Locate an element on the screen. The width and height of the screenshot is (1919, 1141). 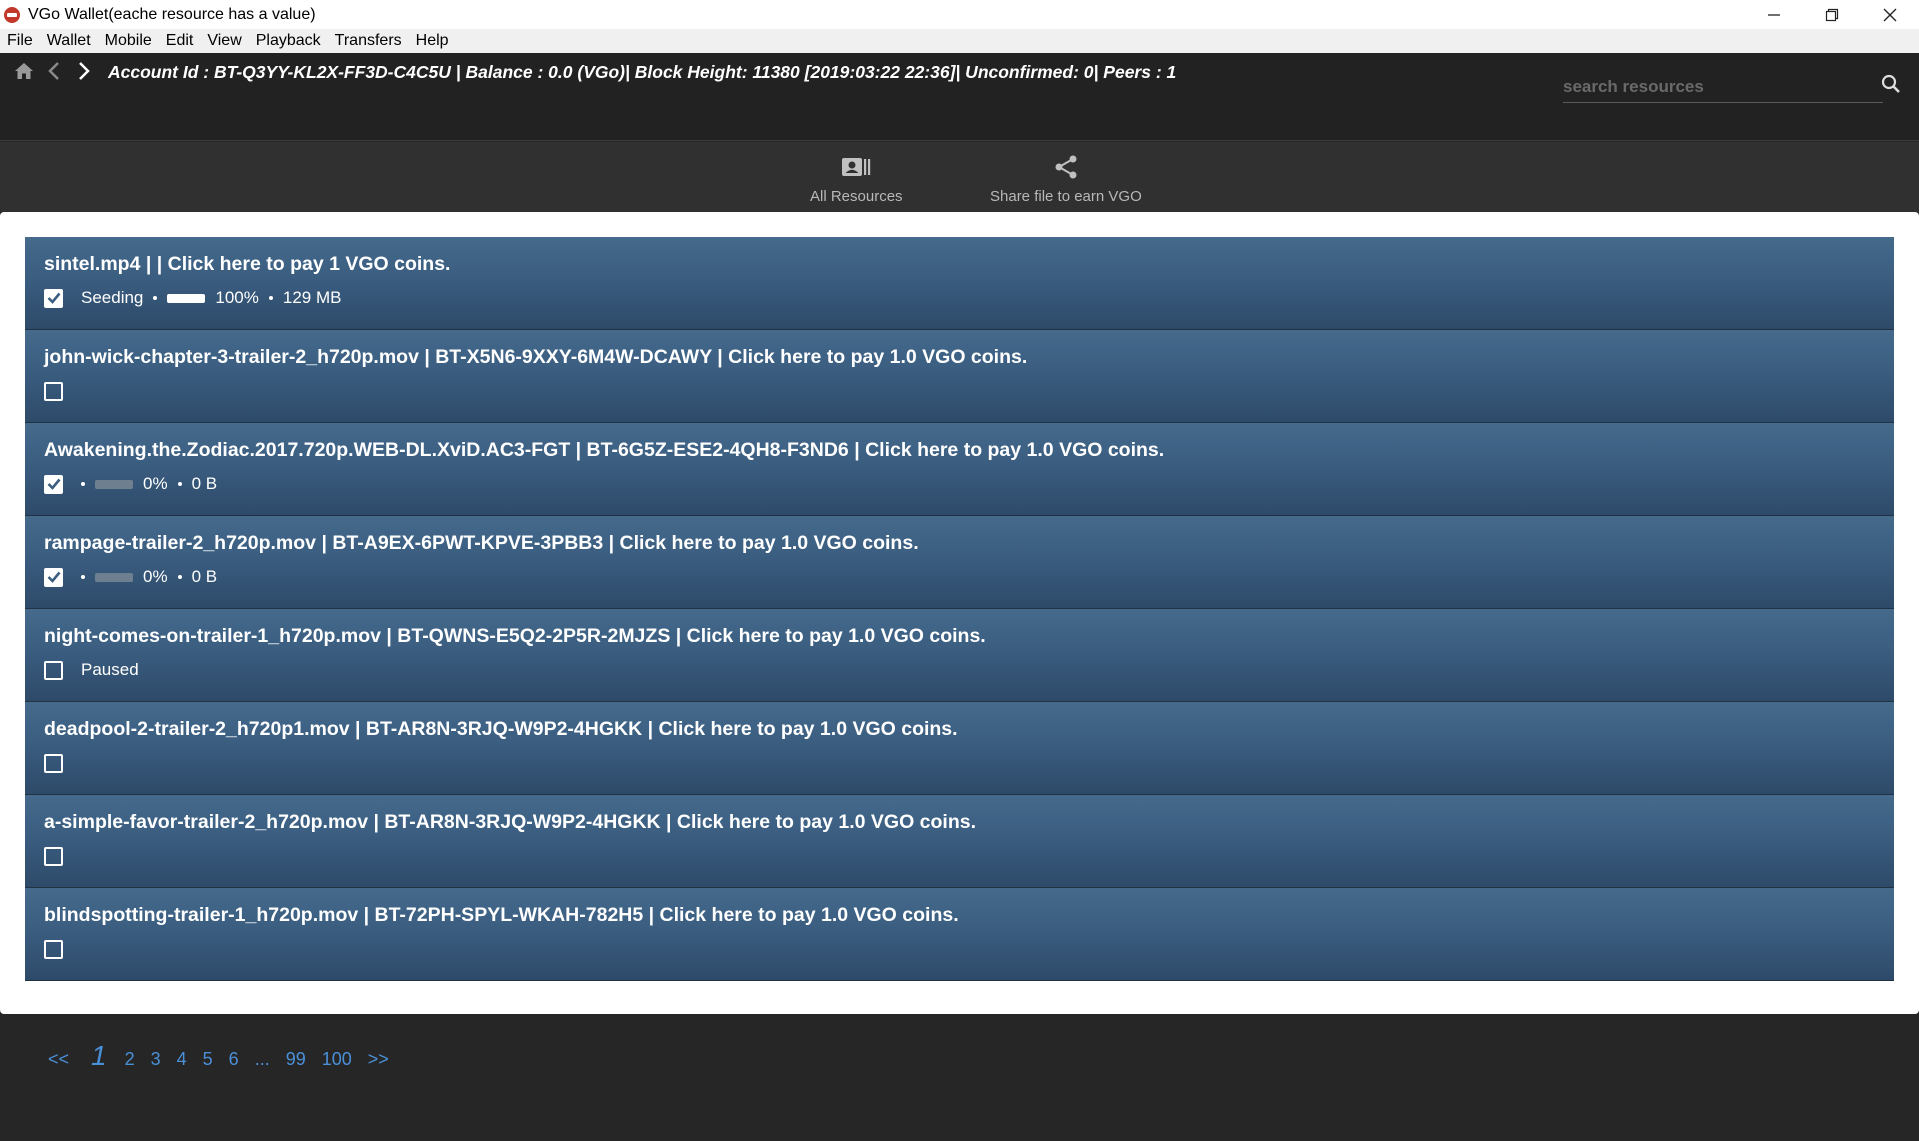
menu-help: Help is located at coordinates (432, 41).